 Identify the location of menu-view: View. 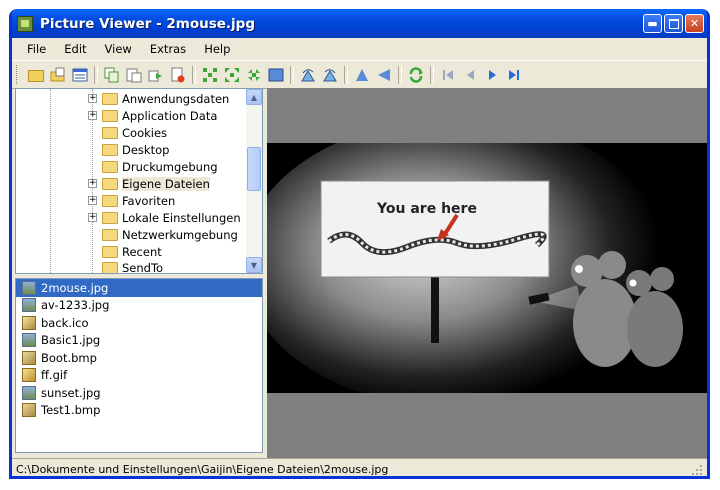
(118, 49).